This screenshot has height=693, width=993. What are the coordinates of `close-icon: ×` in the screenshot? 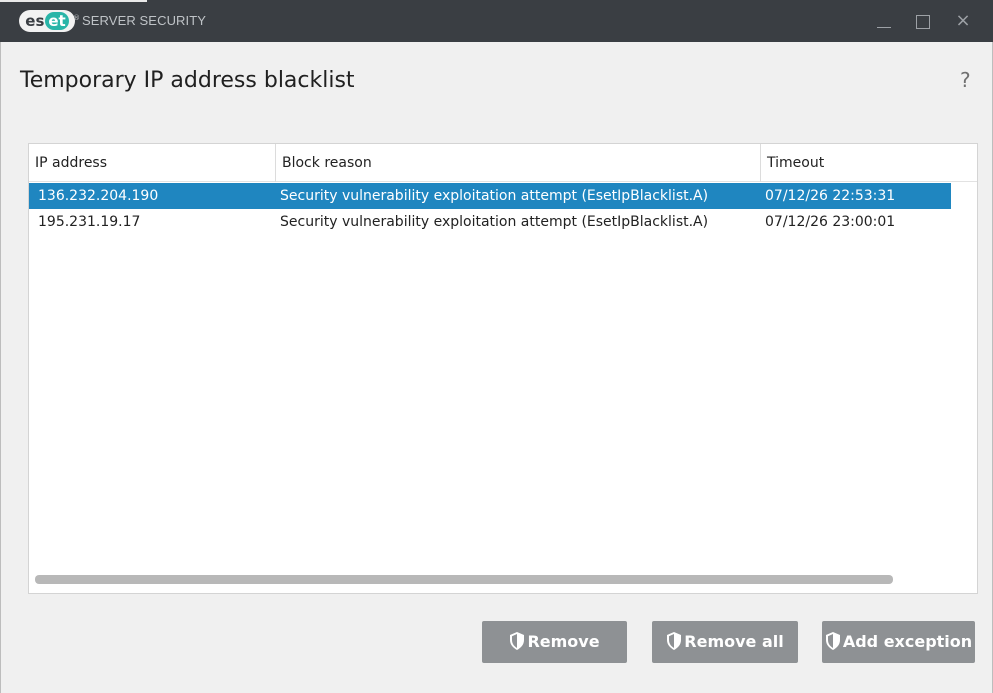 It's located at (963, 21).